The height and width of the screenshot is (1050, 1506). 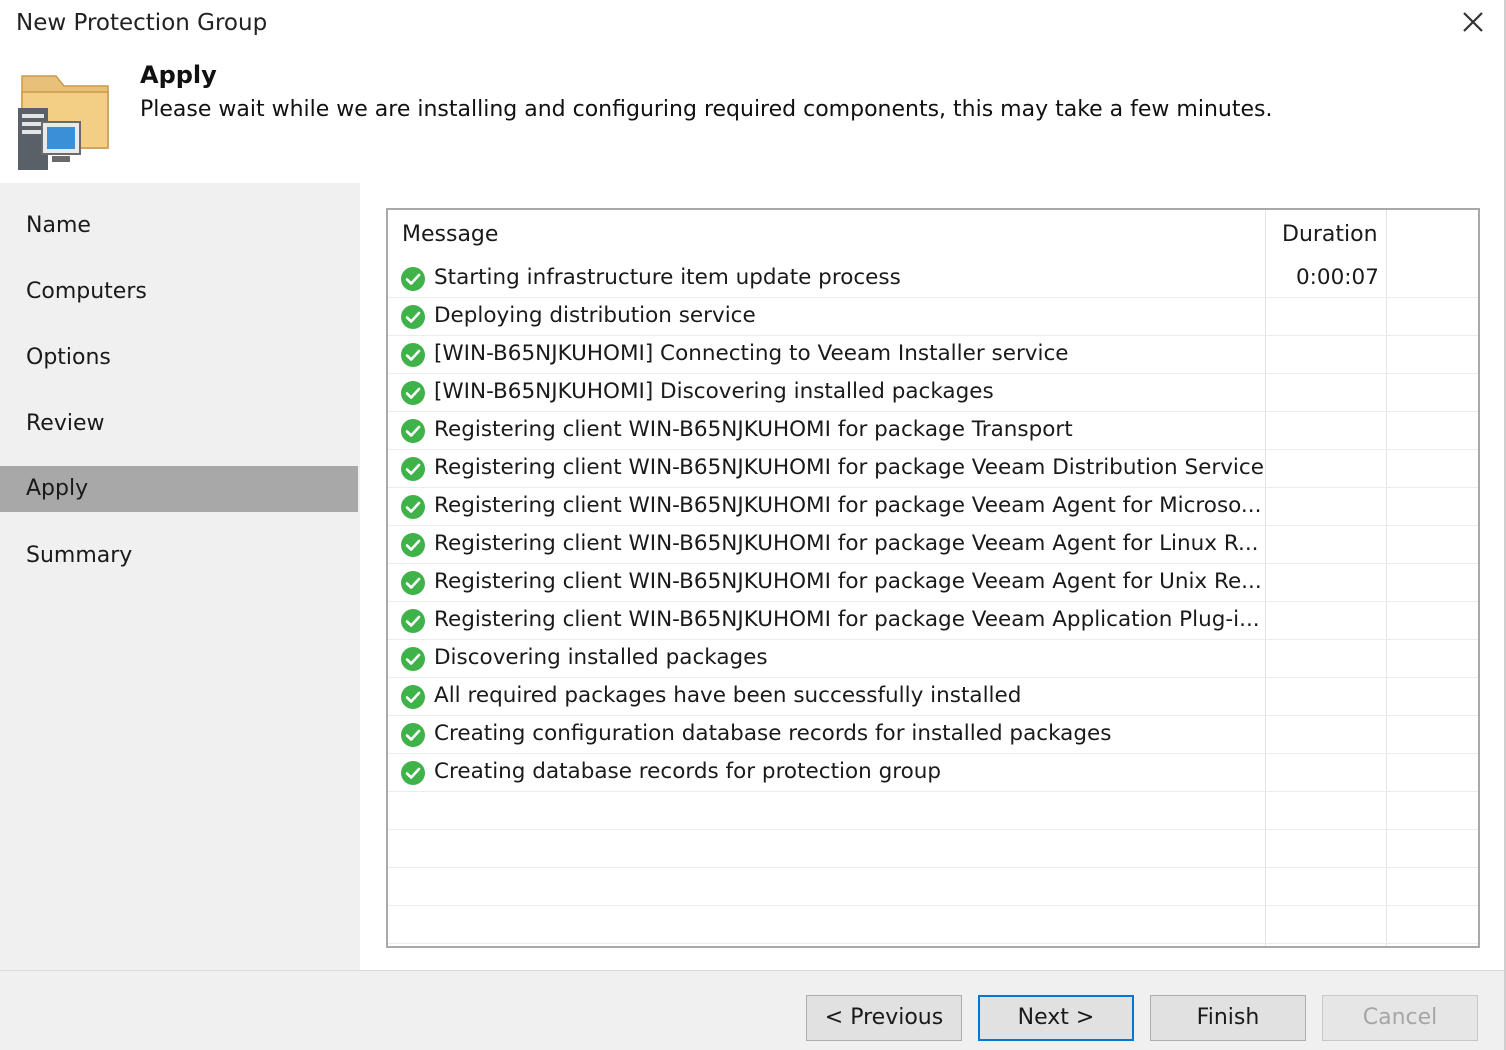 What do you see at coordinates (179, 292) in the screenshot?
I see `nav-item-computers: Computers` at bounding box center [179, 292].